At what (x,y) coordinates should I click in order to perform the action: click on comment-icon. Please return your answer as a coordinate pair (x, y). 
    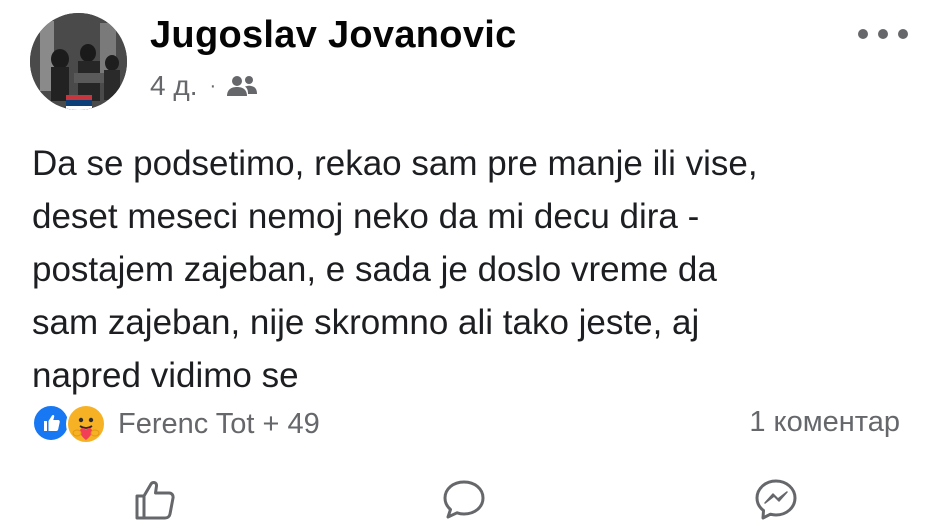
    Looking at the image, I should click on (464, 499).